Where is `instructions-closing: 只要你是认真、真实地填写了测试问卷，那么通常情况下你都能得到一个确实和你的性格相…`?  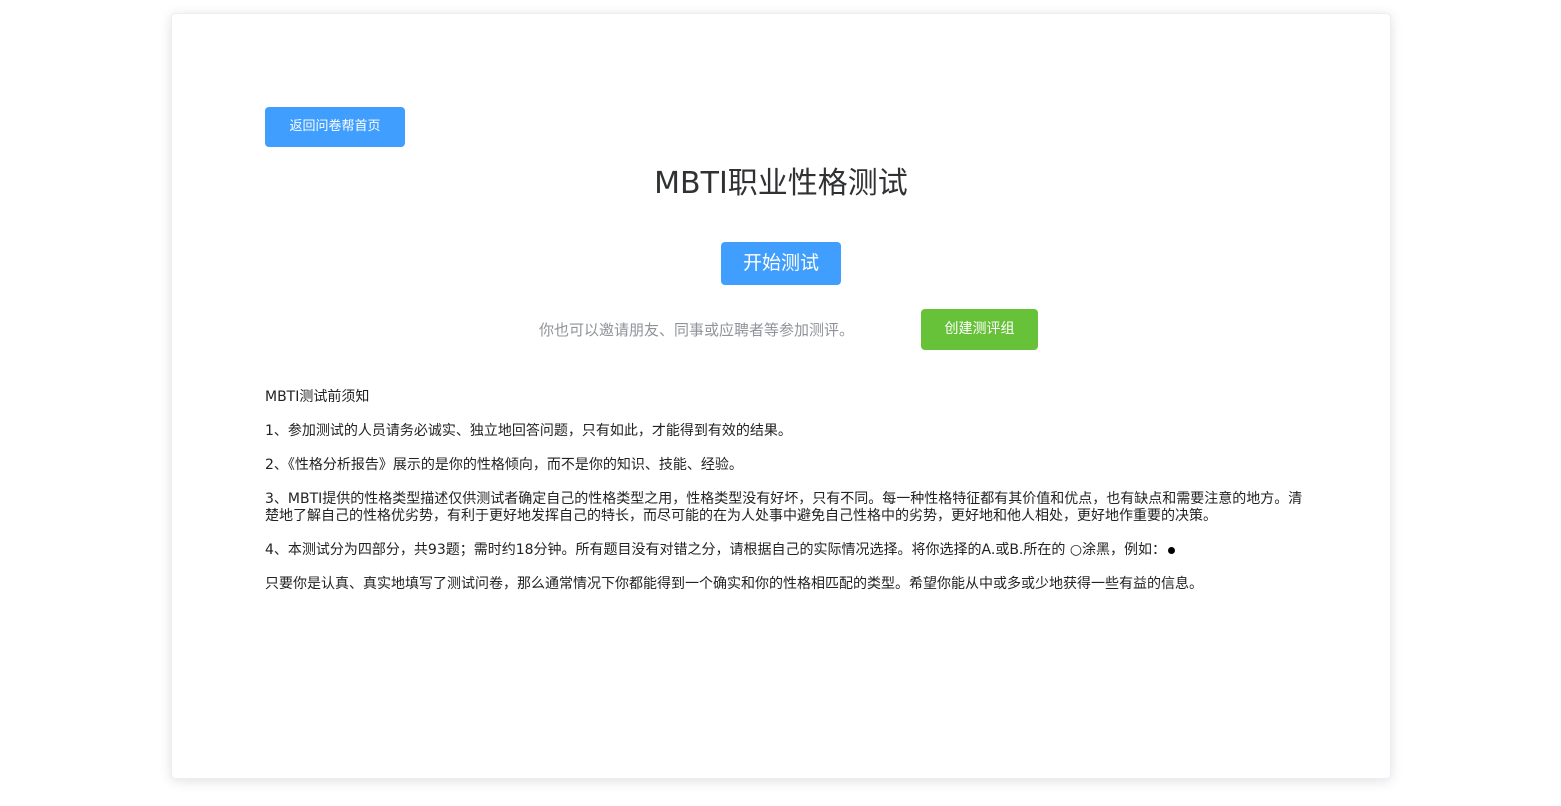 instructions-closing: 只要你是认真、真实地填写了测试问卷，那么通常情况下你都能得到一个确实和你的性格相… is located at coordinates (734, 584).